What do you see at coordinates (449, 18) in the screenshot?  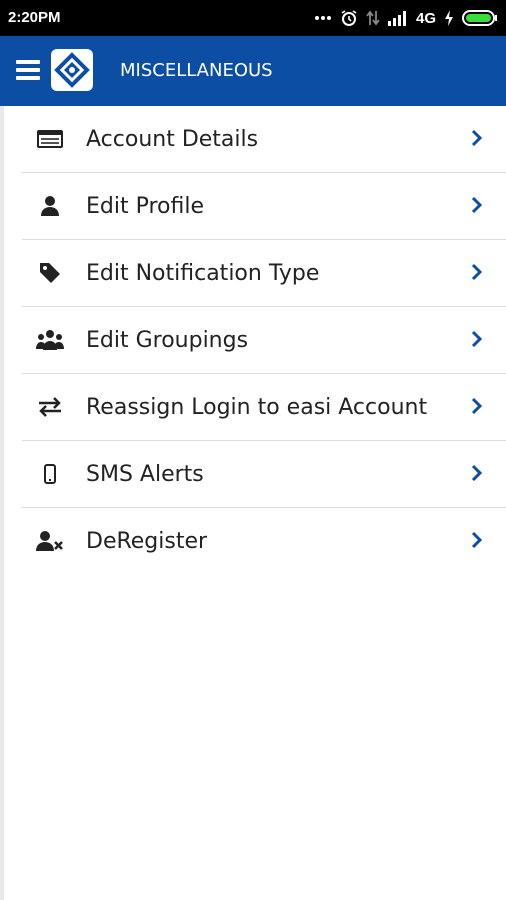 I see `charging-bolt-icon` at bounding box center [449, 18].